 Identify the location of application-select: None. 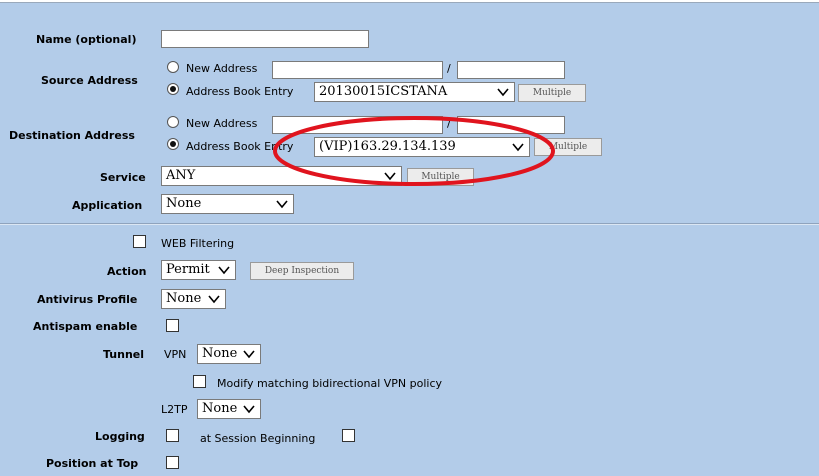
(227, 204).